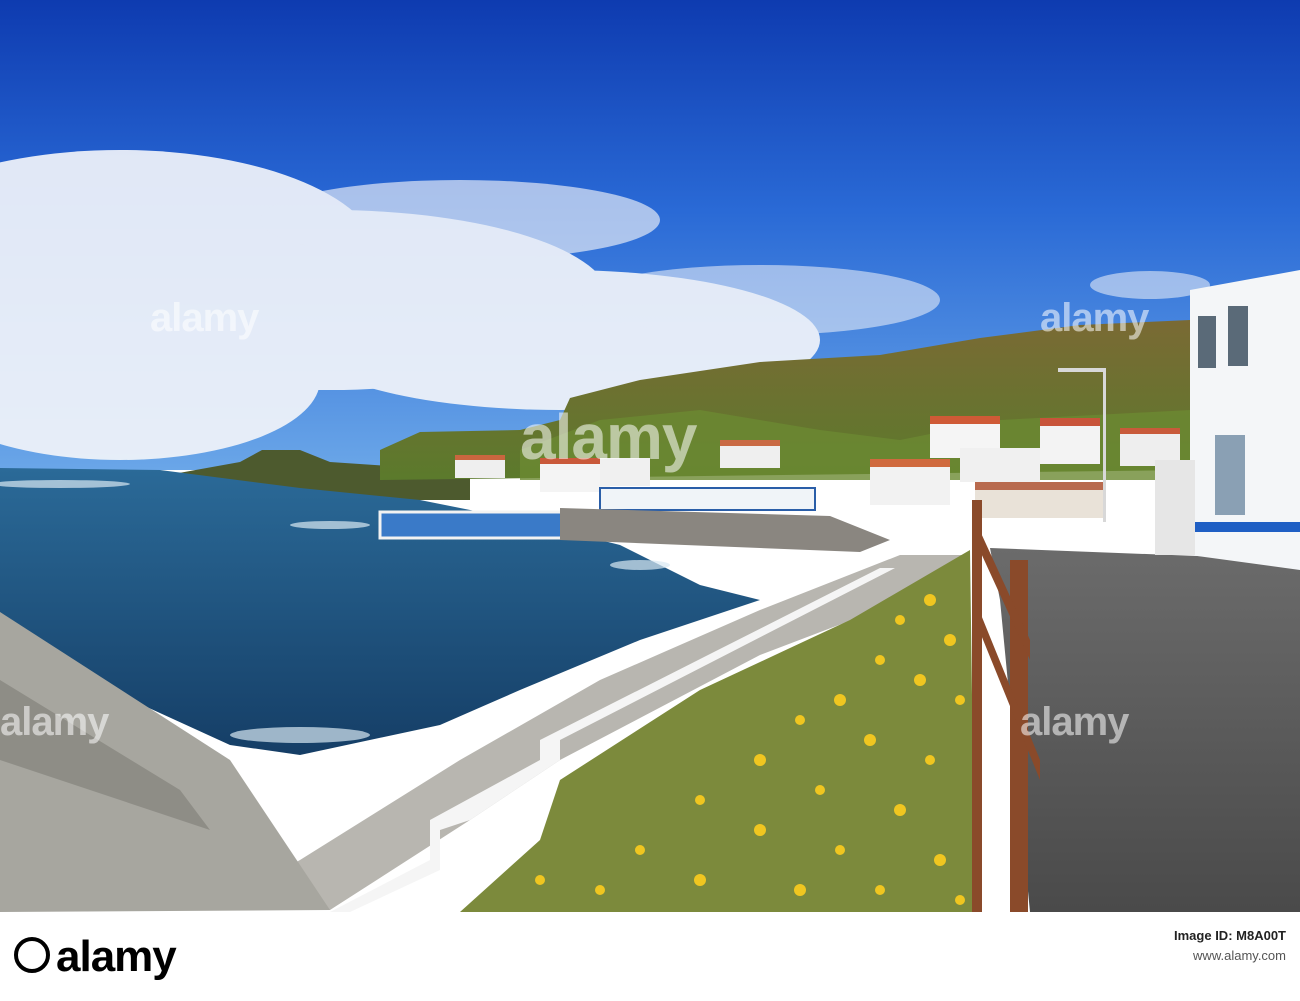 The height and width of the screenshot is (1001, 1300). Describe the element at coordinates (1082, 370) in the screenshot. I see `street-lamp-head` at that location.